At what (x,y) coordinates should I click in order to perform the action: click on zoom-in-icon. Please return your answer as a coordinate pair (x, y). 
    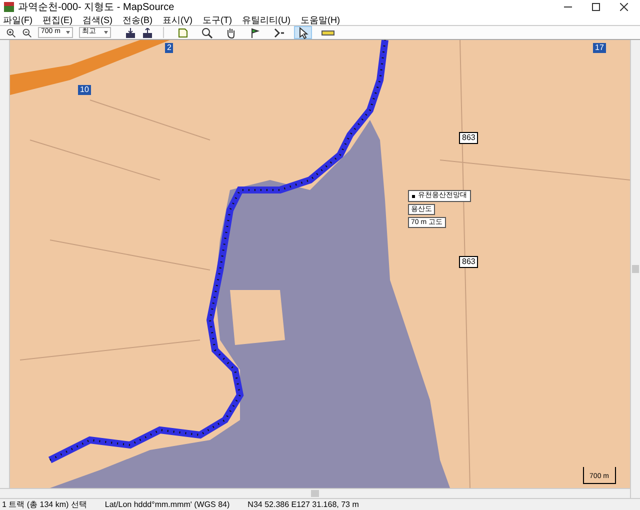
    Looking at the image, I should click on (11, 33).